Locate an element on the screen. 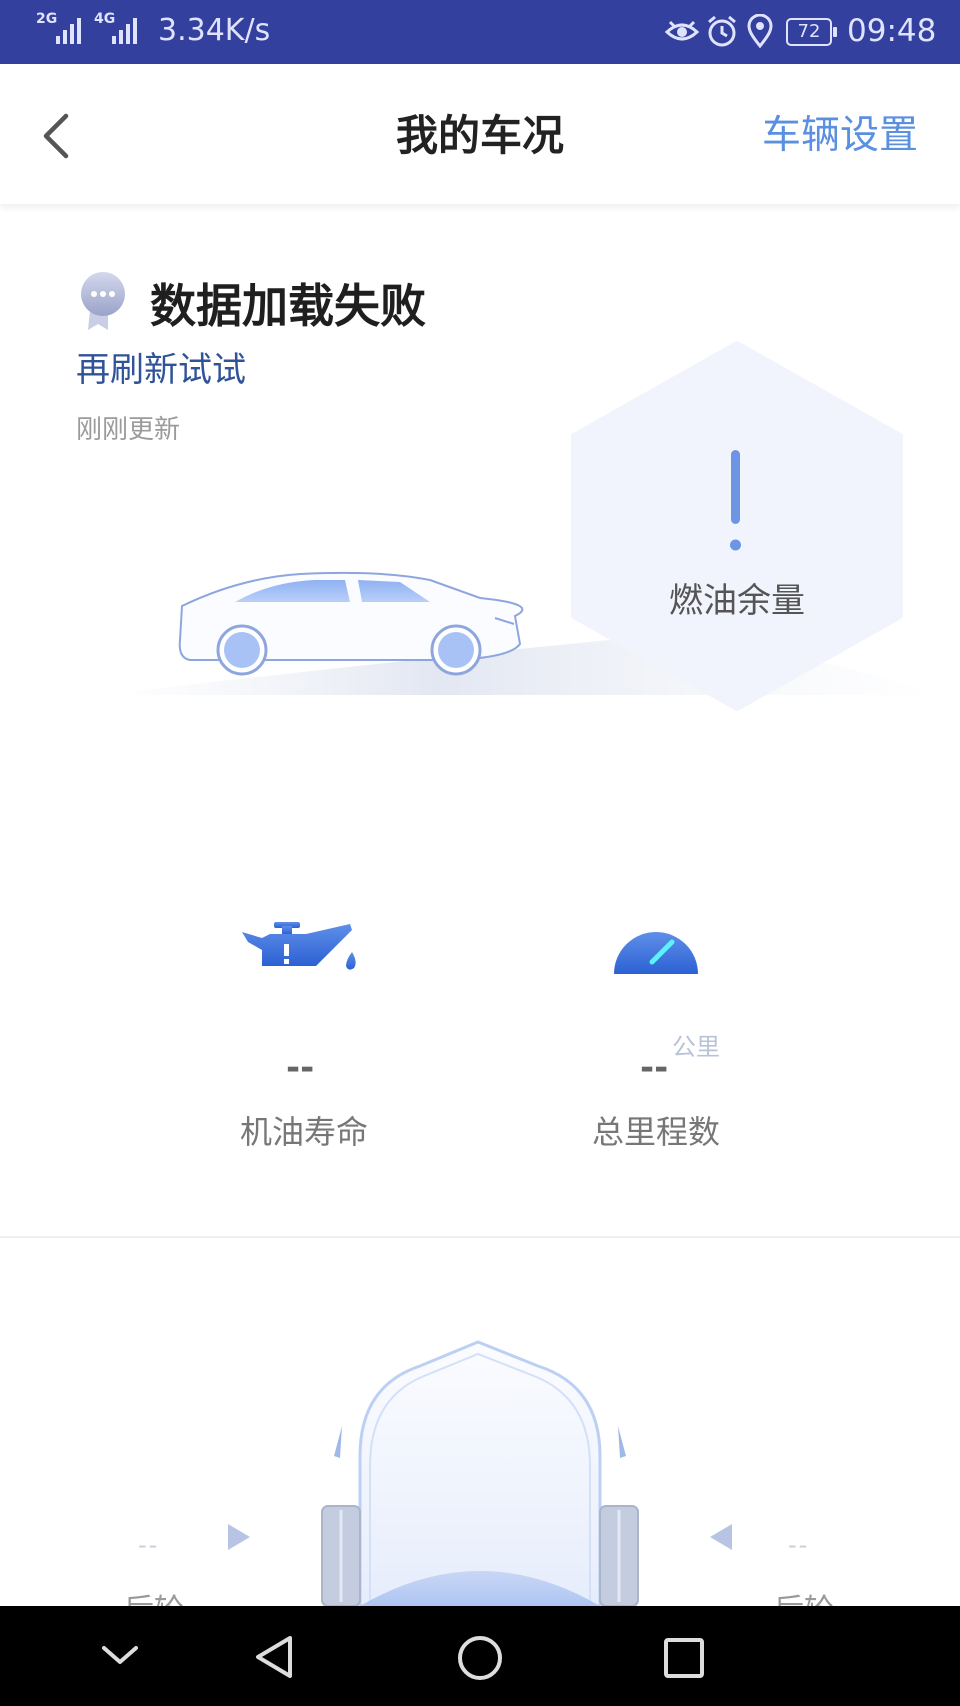  exclamation-icon is located at coordinates (735, 500).